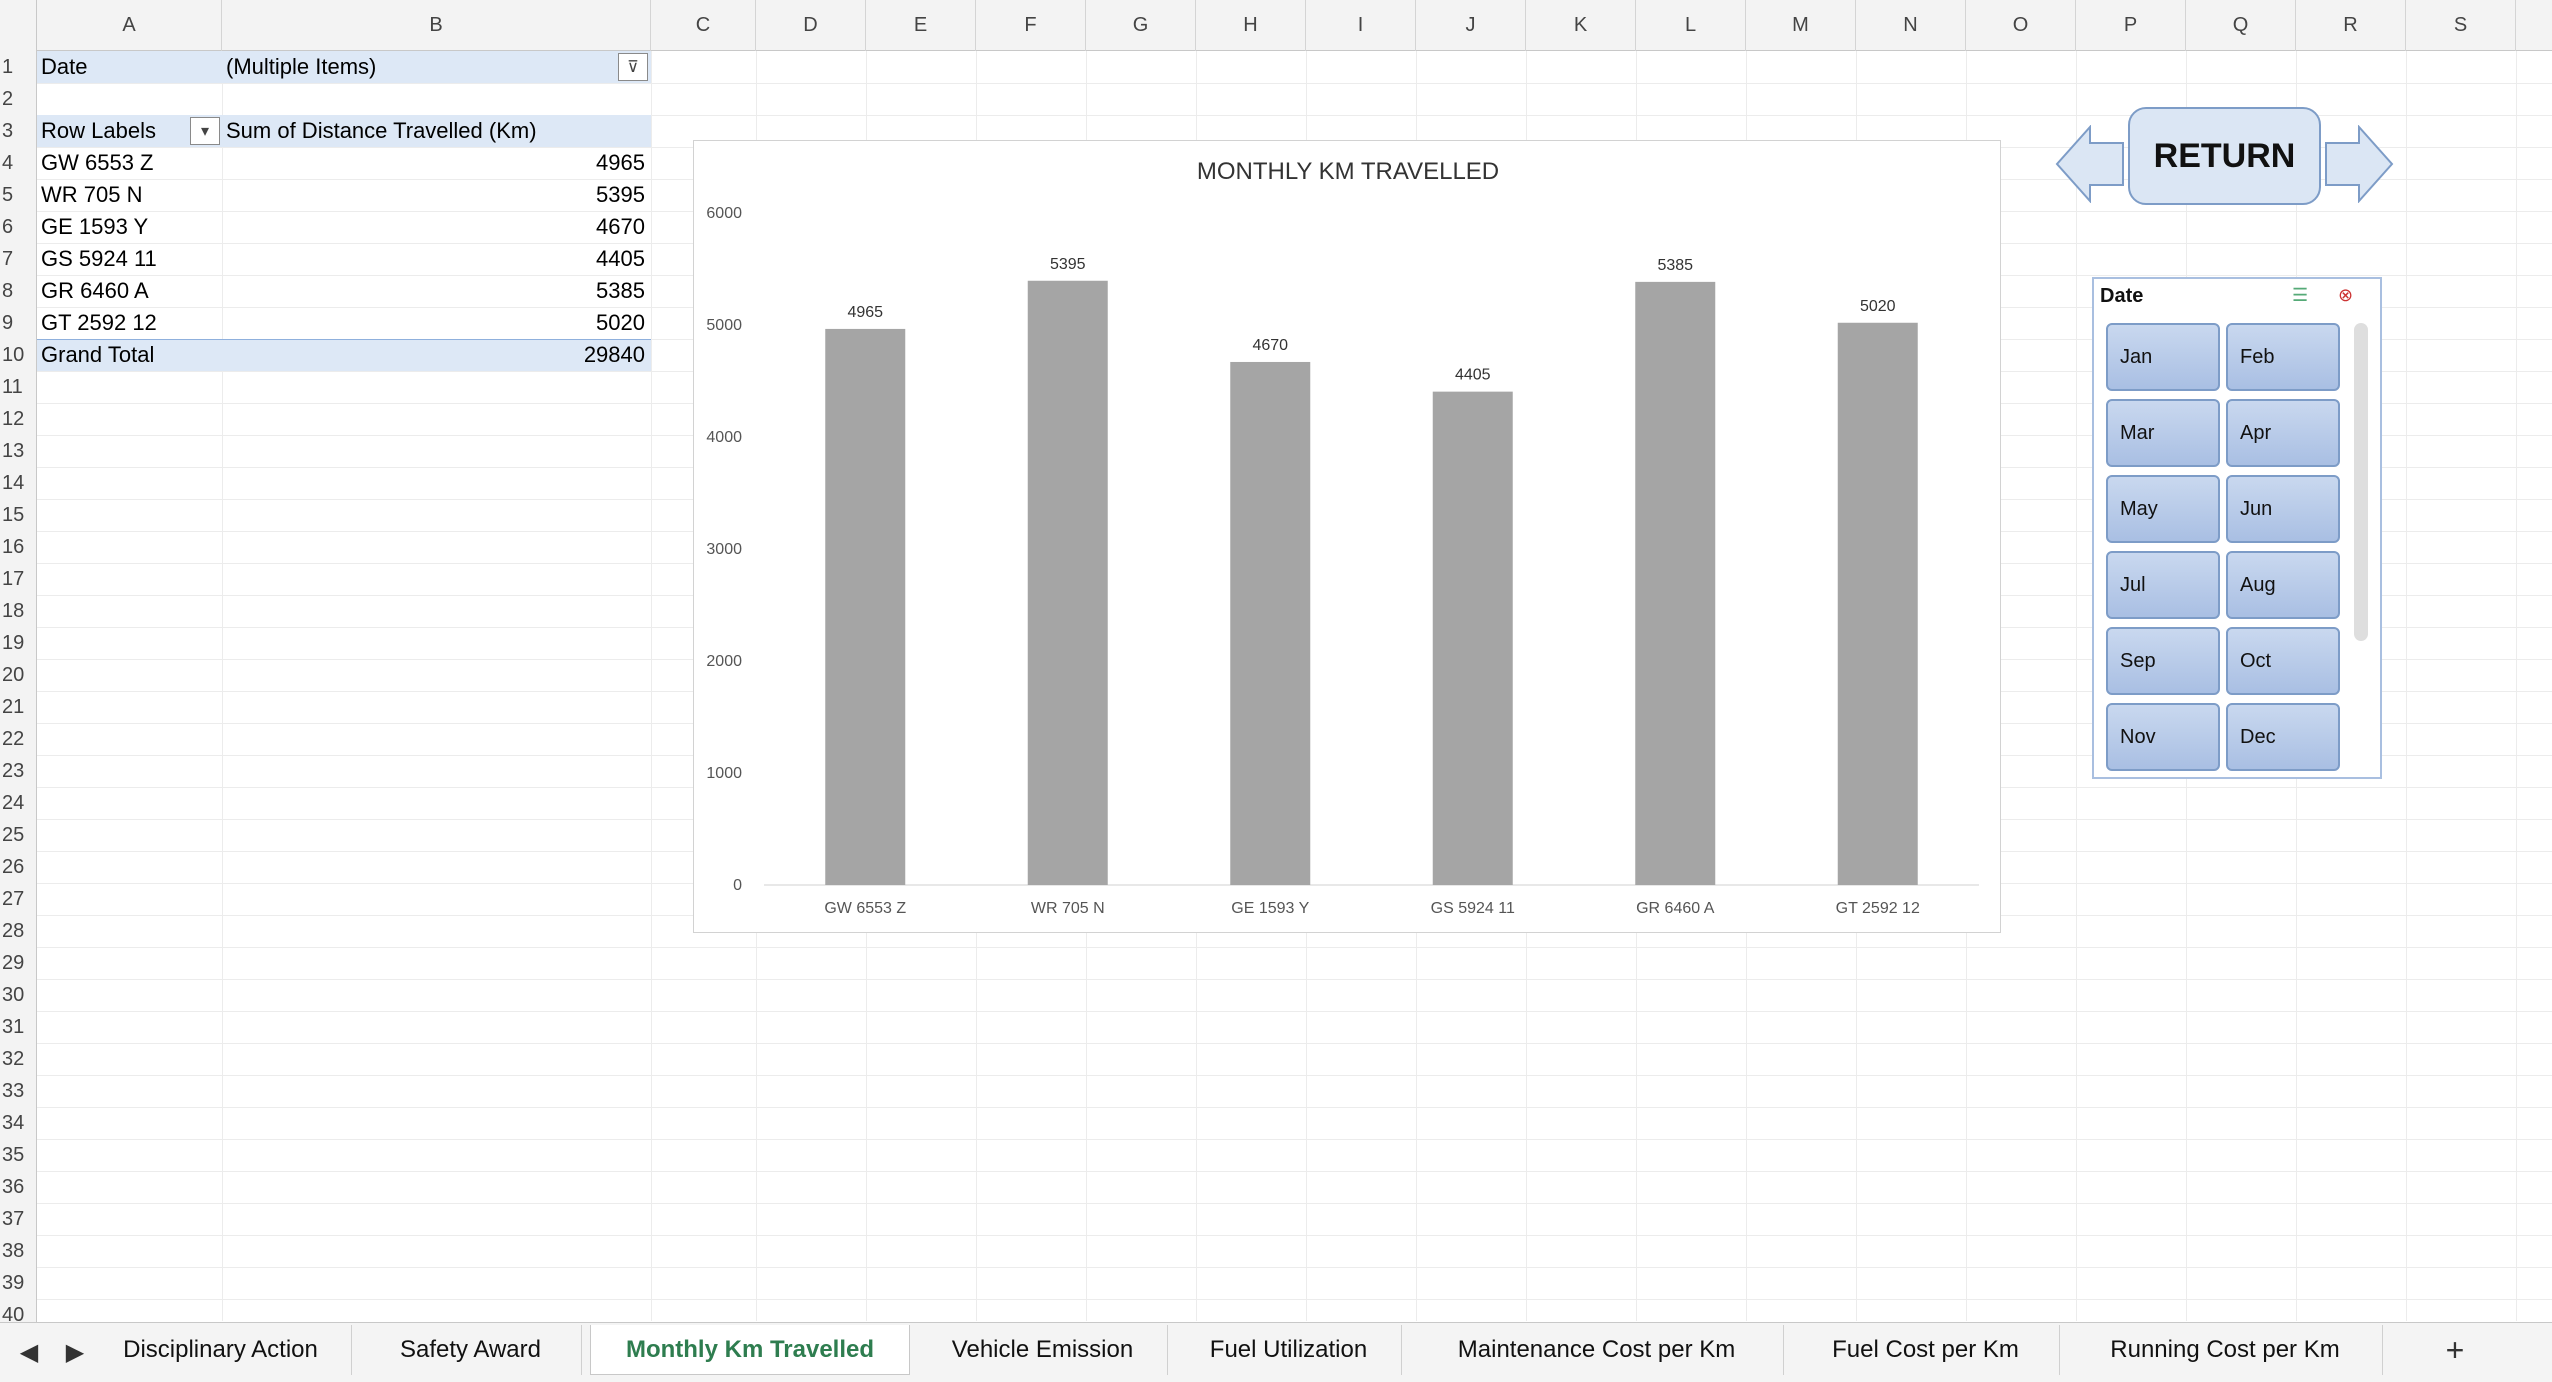 The height and width of the screenshot is (1382, 2552). I want to click on row-header-14: 14, so click(18, 483).